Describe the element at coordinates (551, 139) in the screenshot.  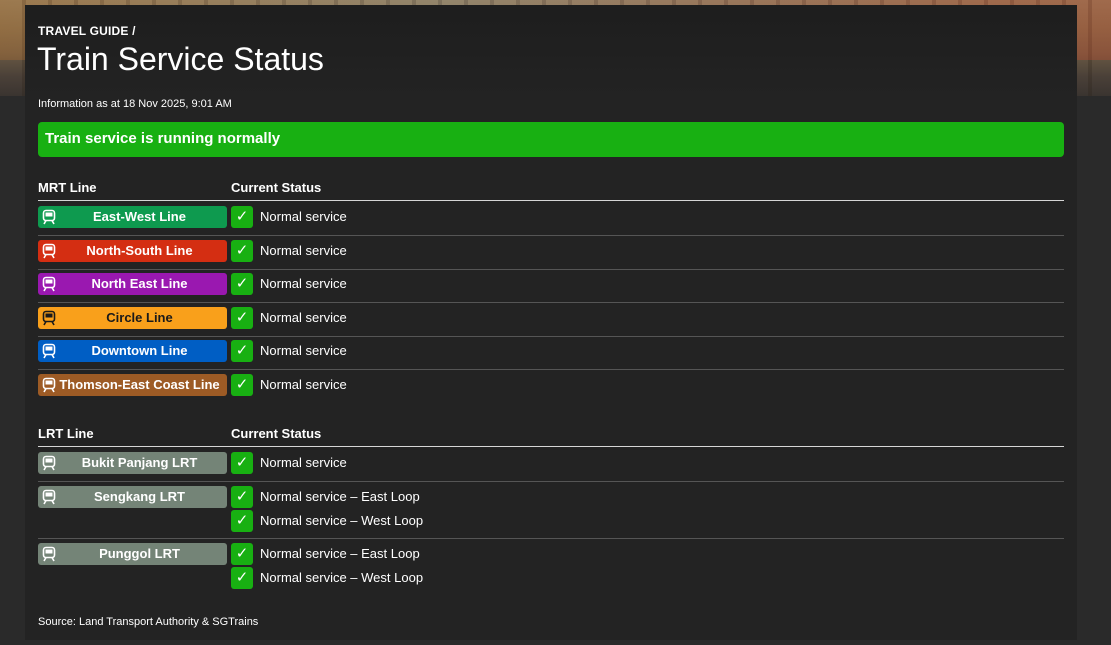
I see `overall-status-banner: Train service is running normally` at that location.